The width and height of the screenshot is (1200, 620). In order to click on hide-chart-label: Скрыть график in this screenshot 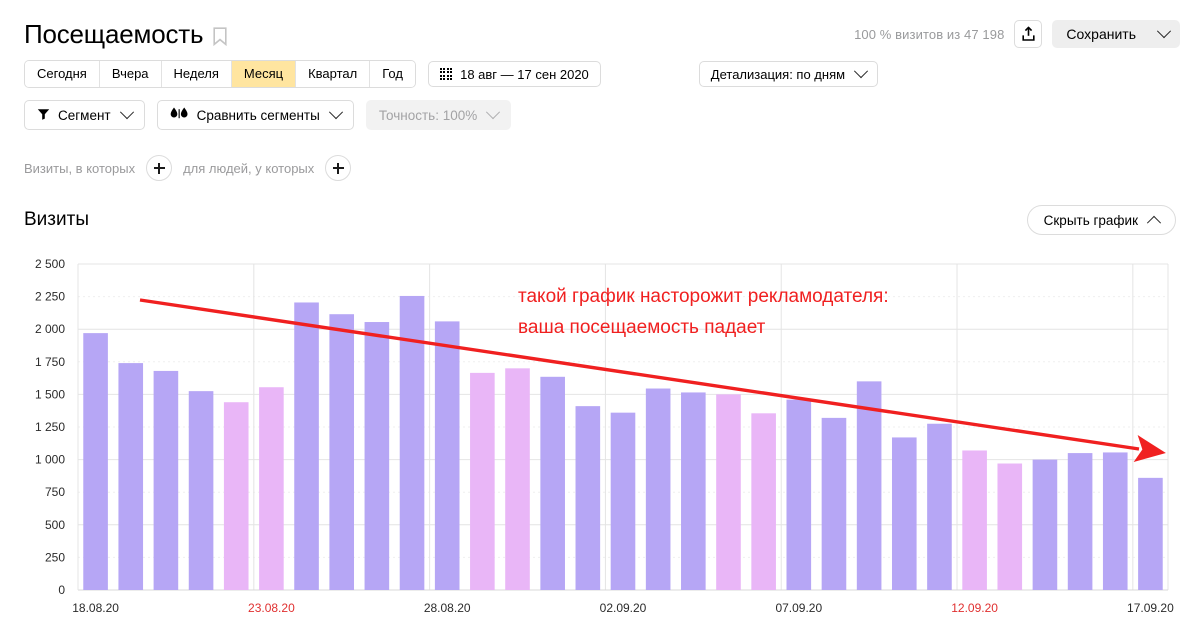, I will do `click(1090, 220)`.